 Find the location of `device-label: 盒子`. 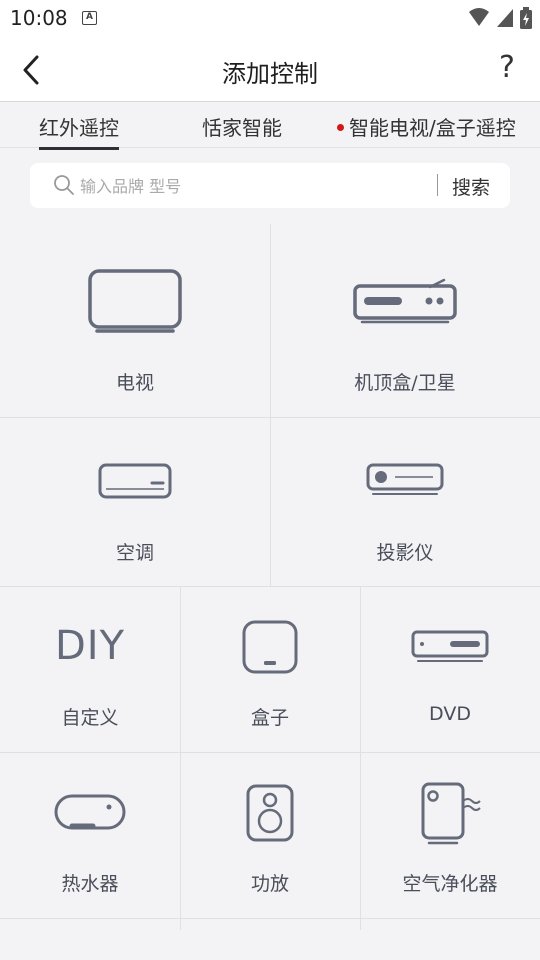

device-label: 盒子 is located at coordinates (269, 718).